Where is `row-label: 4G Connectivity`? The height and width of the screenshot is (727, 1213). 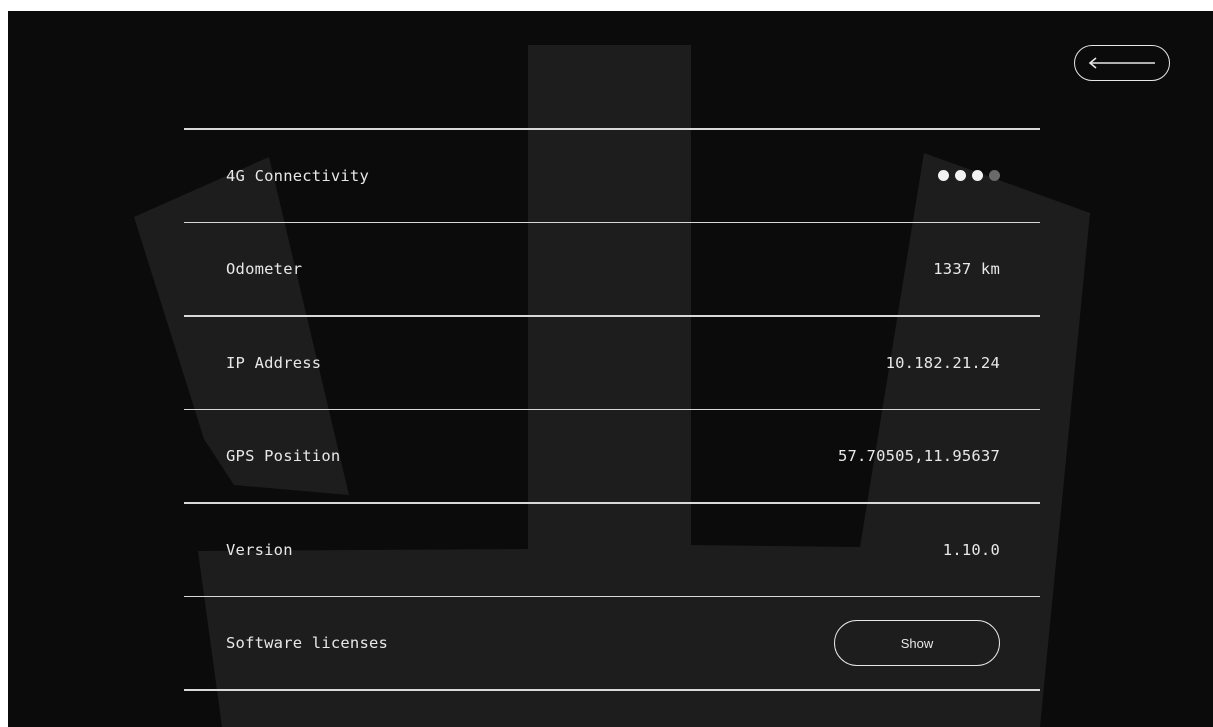 row-label: 4G Connectivity is located at coordinates (297, 175).